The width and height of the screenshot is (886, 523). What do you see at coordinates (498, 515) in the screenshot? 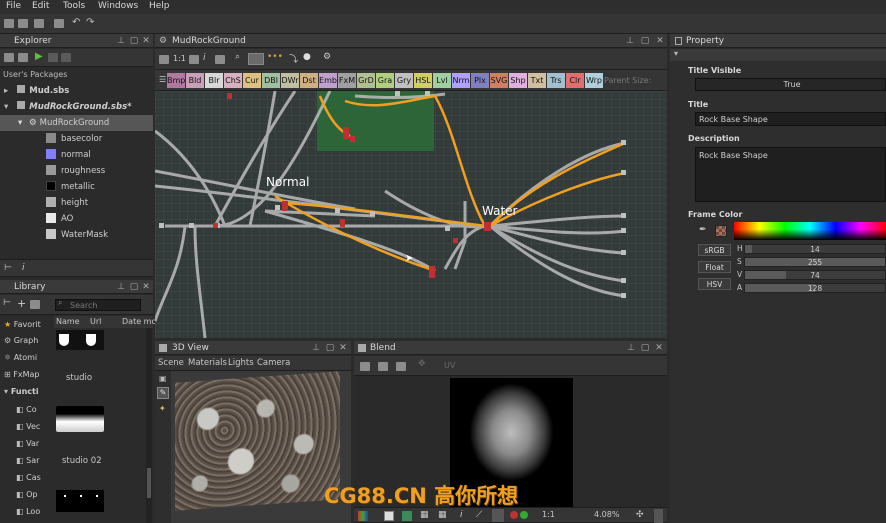
I see `frame-icon` at bounding box center [498, 515].